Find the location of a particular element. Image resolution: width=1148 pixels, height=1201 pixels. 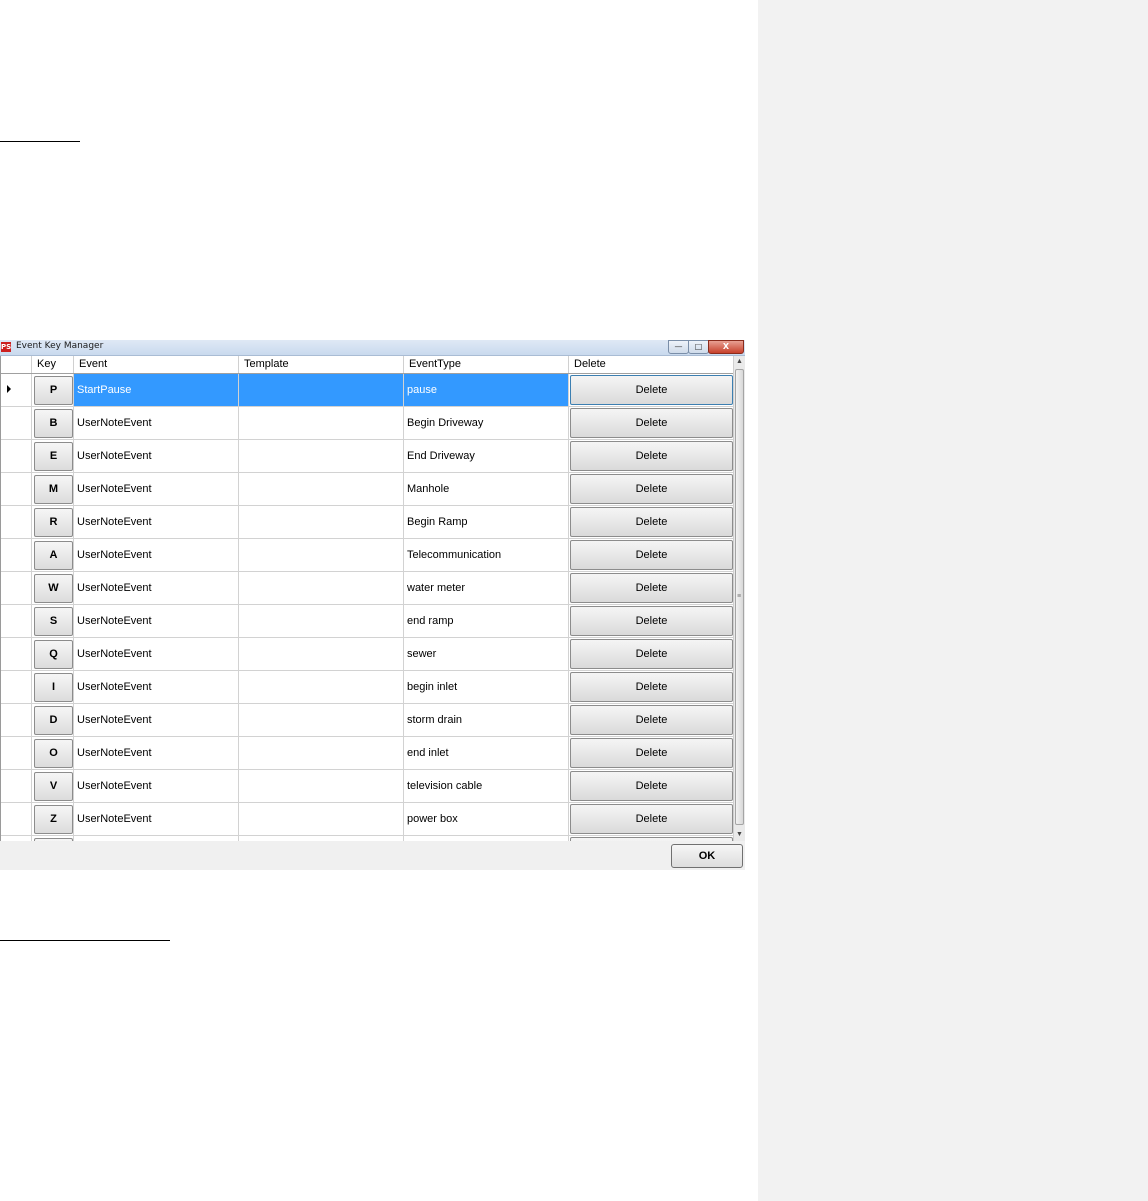

key-button: O is located at coordinates (53, 753).